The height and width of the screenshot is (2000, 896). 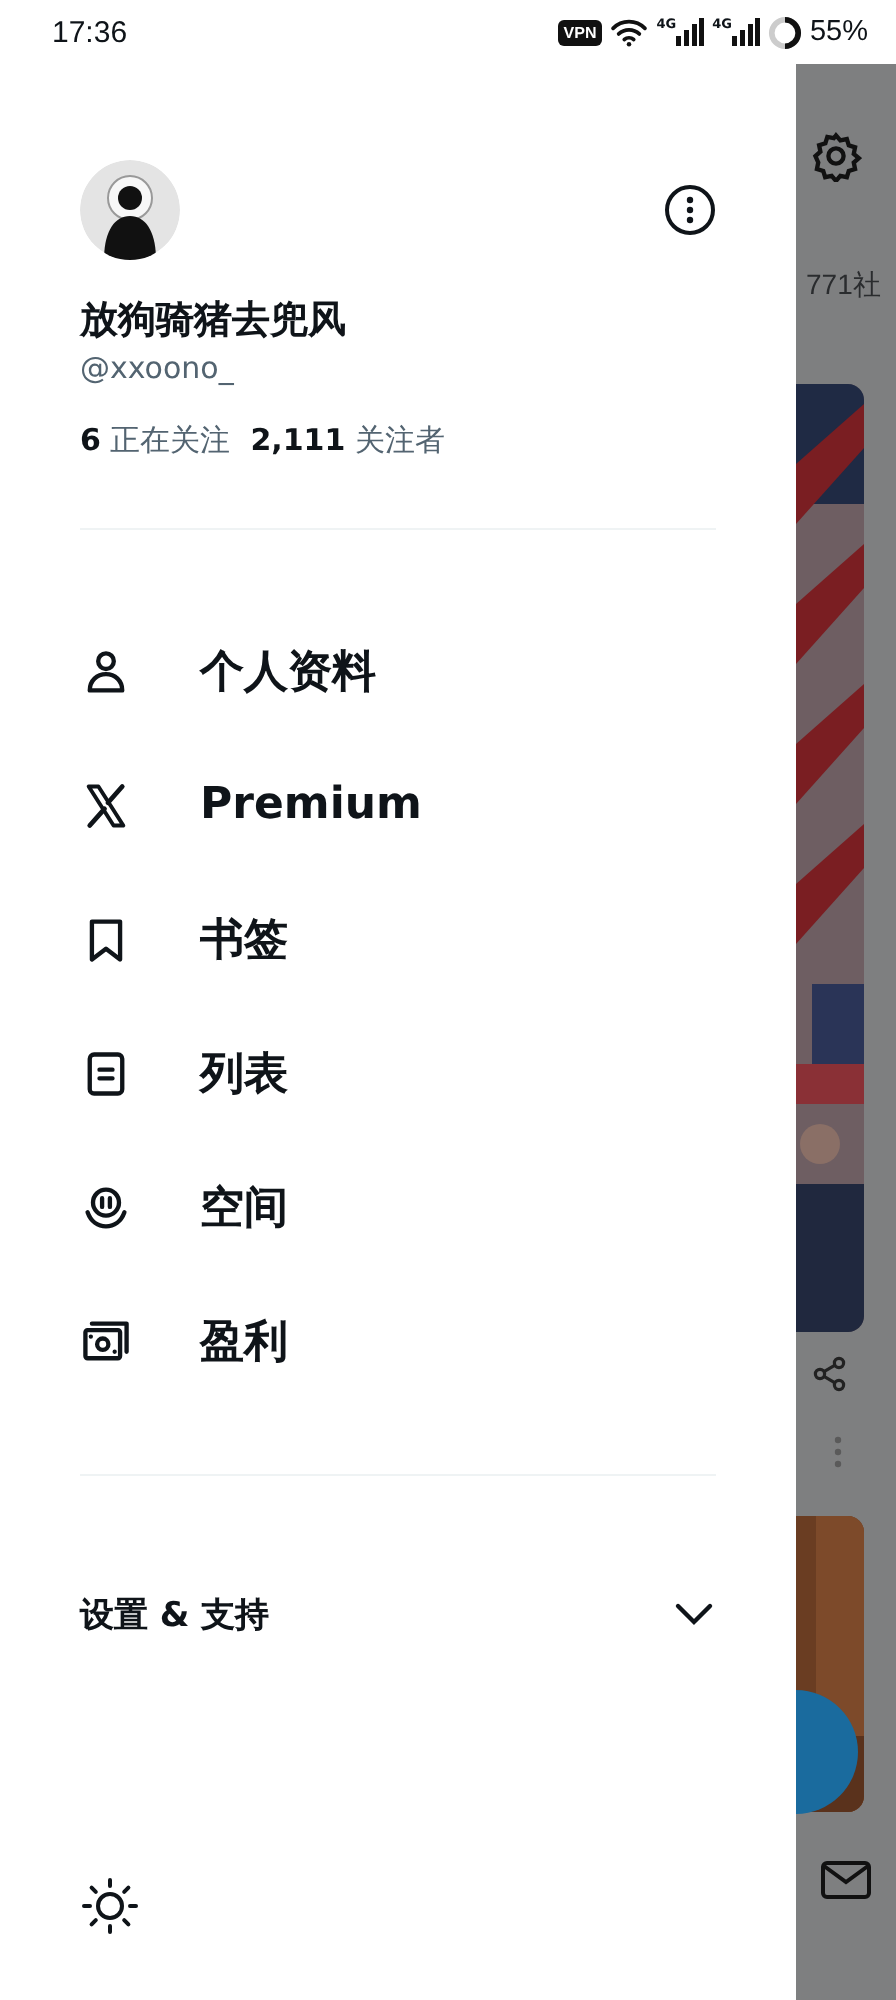 I want to click on menu-item: 空间, so click(x=244, y=1207).